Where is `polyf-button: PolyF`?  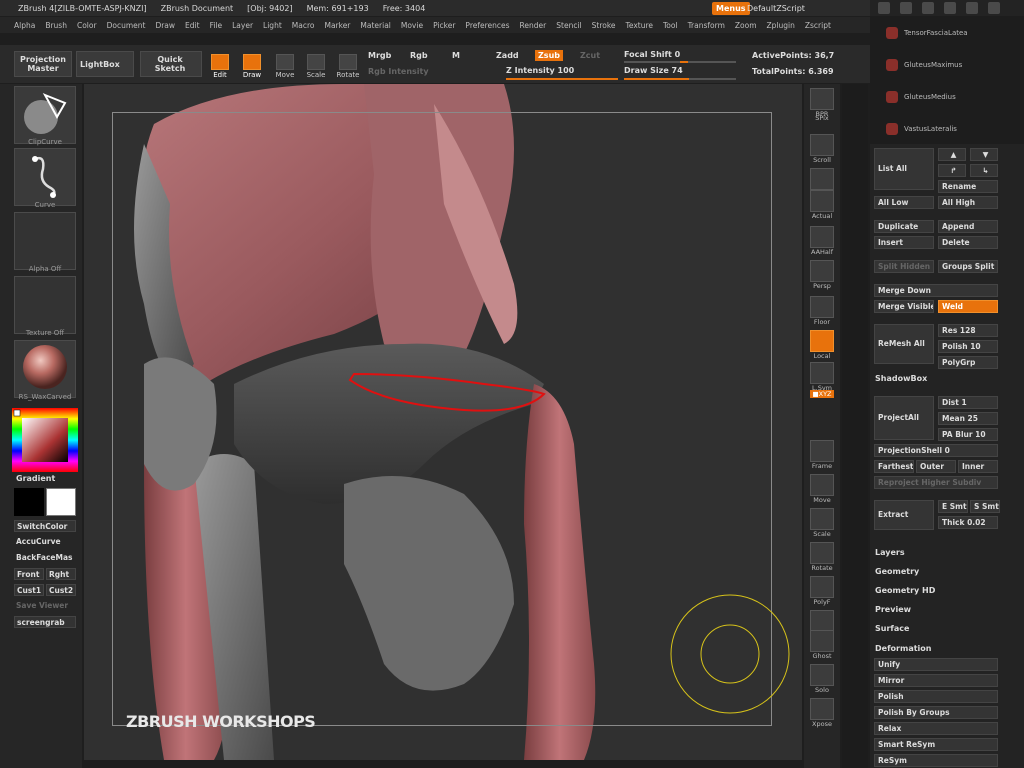
polyf-button: PolyF is located at coordinates (822, 591).